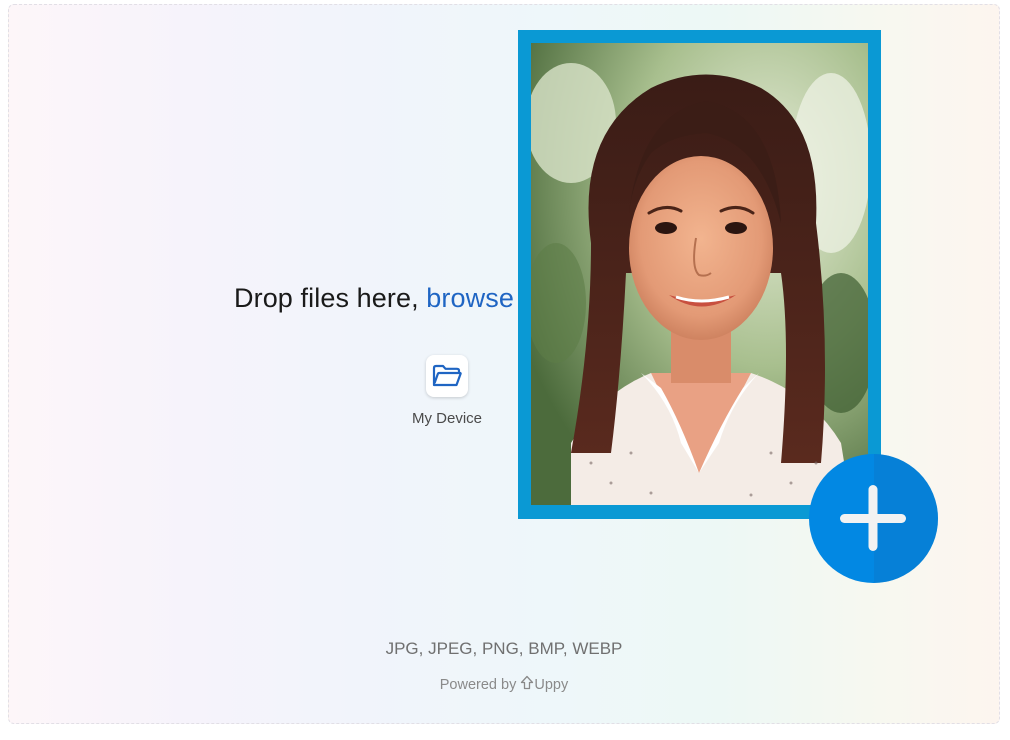  Describe the element at coordinates (551, 685) in the screenshot. I see `uppy-brand: Uppy` at that location.